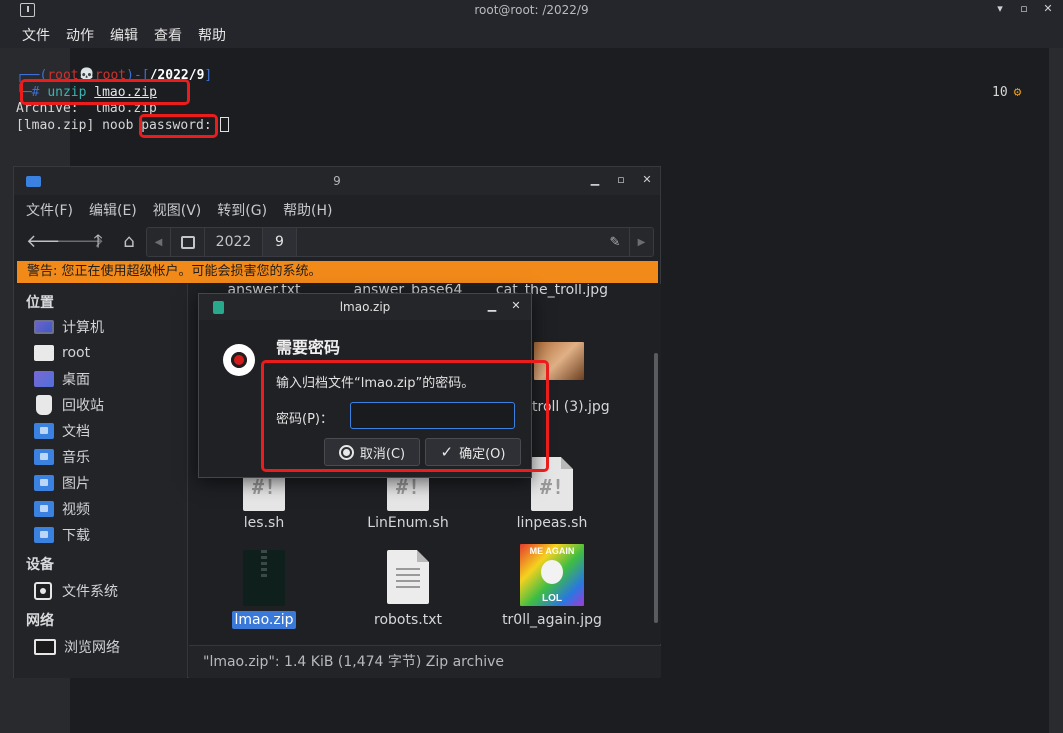  I want to click on computer-icon, so click(44, 327).